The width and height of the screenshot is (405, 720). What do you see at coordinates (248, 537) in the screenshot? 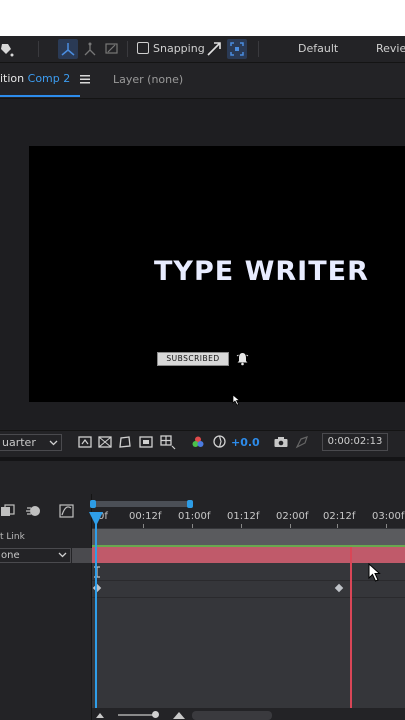
I see `layer-duration-bar-gray` at bounding box center [248, 537].